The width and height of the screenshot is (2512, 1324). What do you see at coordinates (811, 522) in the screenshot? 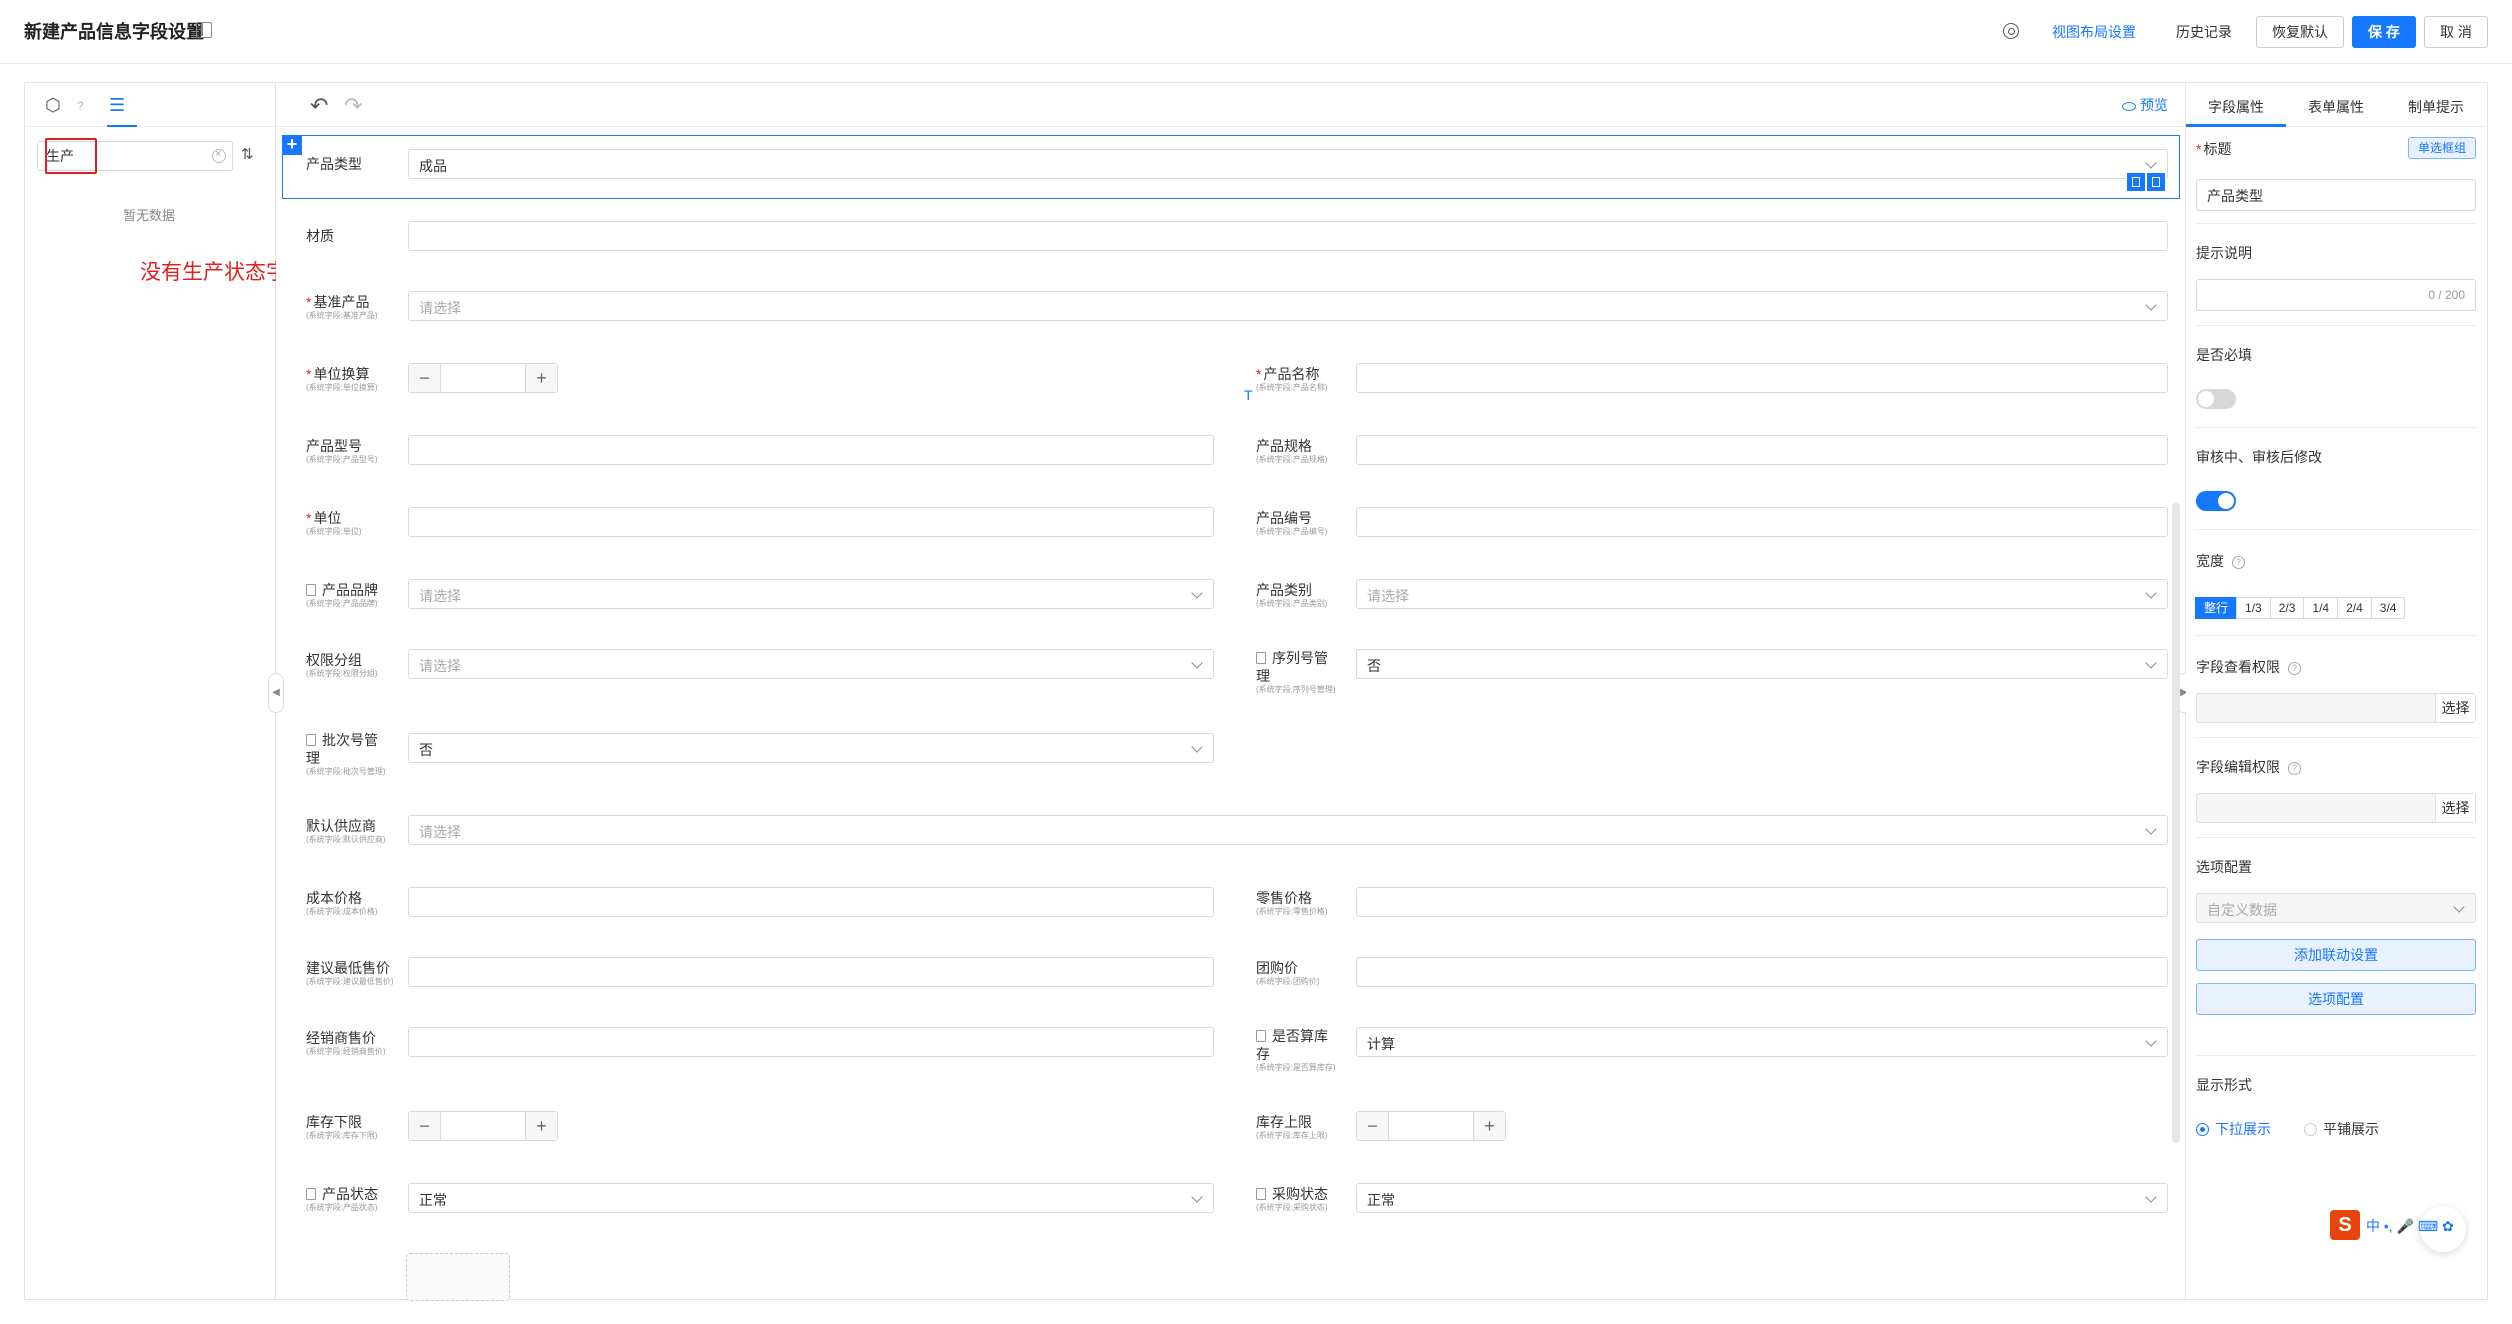
I see `unit-input` at bounding box center [811, 522].